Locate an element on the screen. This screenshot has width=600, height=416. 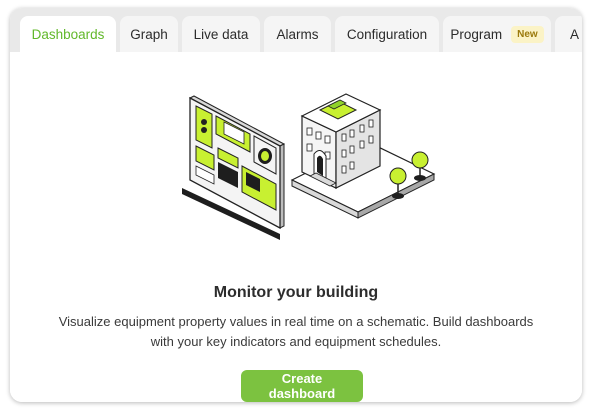
tab-program: Program New is located at coordinates (497, 34).